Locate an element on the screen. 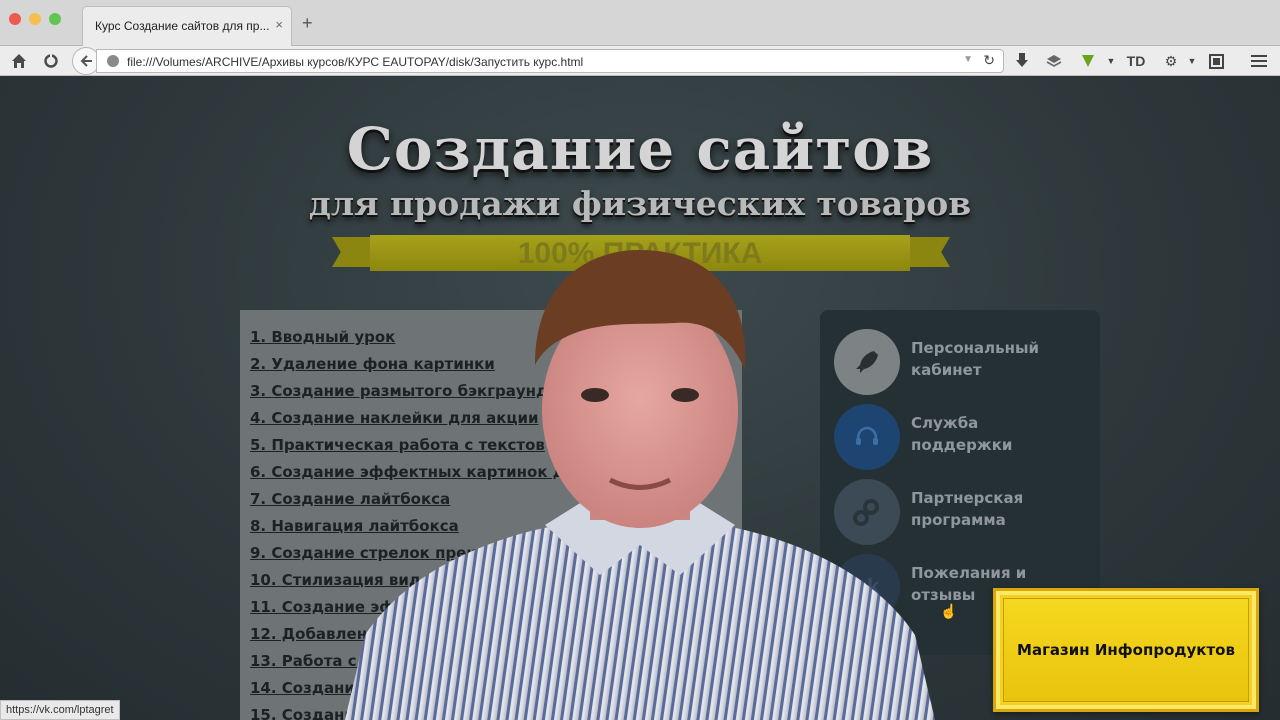  shop-badge-text: Магазин Инфопродуктов is located at coordinates (1126, 650).